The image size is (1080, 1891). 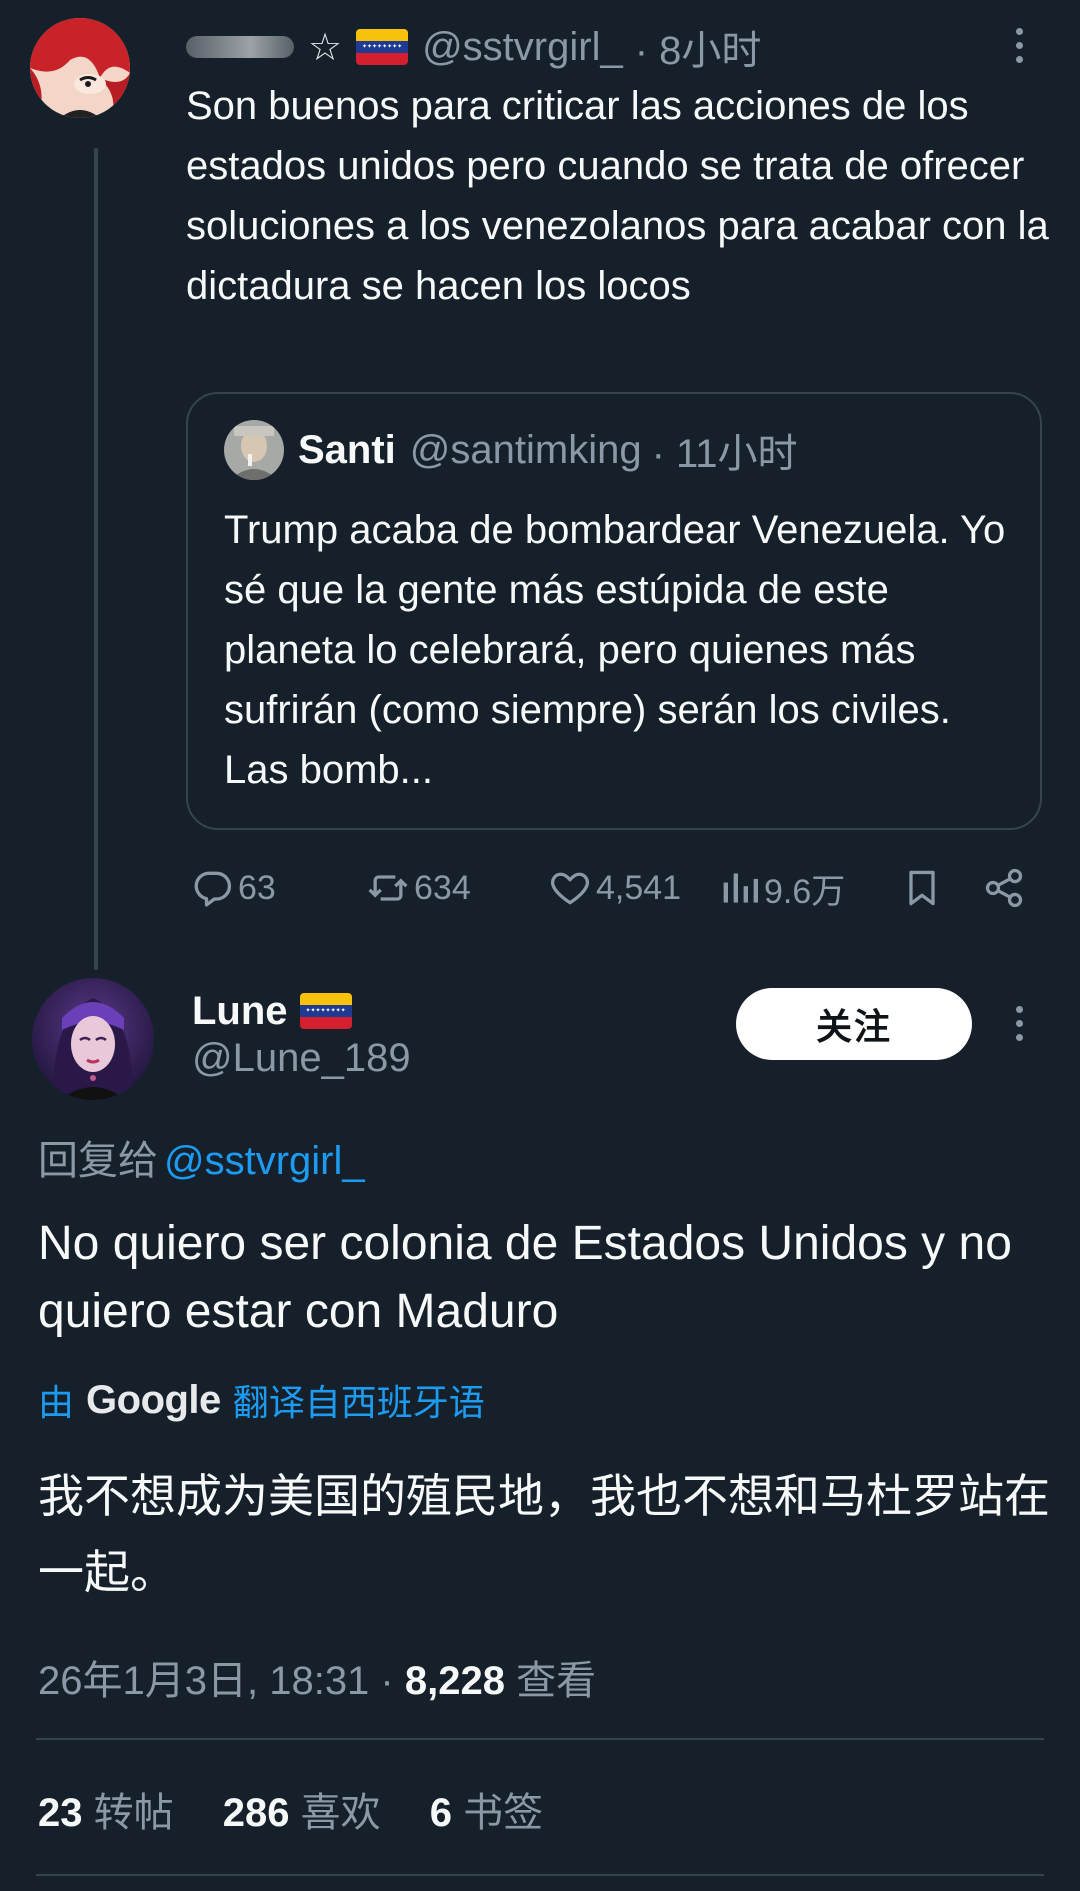 I want to click on star-icon: ☆, so click(x=325, y=47).